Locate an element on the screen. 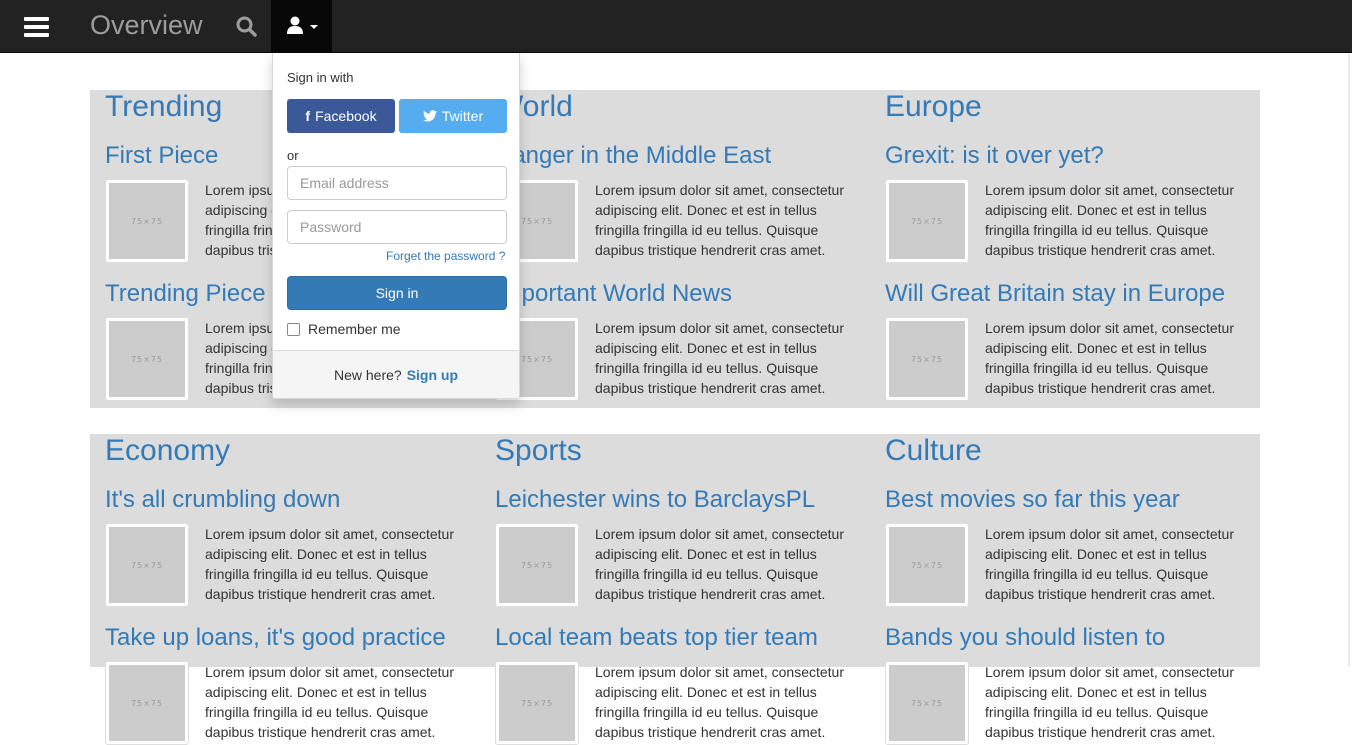 This screenshot has width=1352, height=745. category-title: Sports is located at coordinates (538, 450).